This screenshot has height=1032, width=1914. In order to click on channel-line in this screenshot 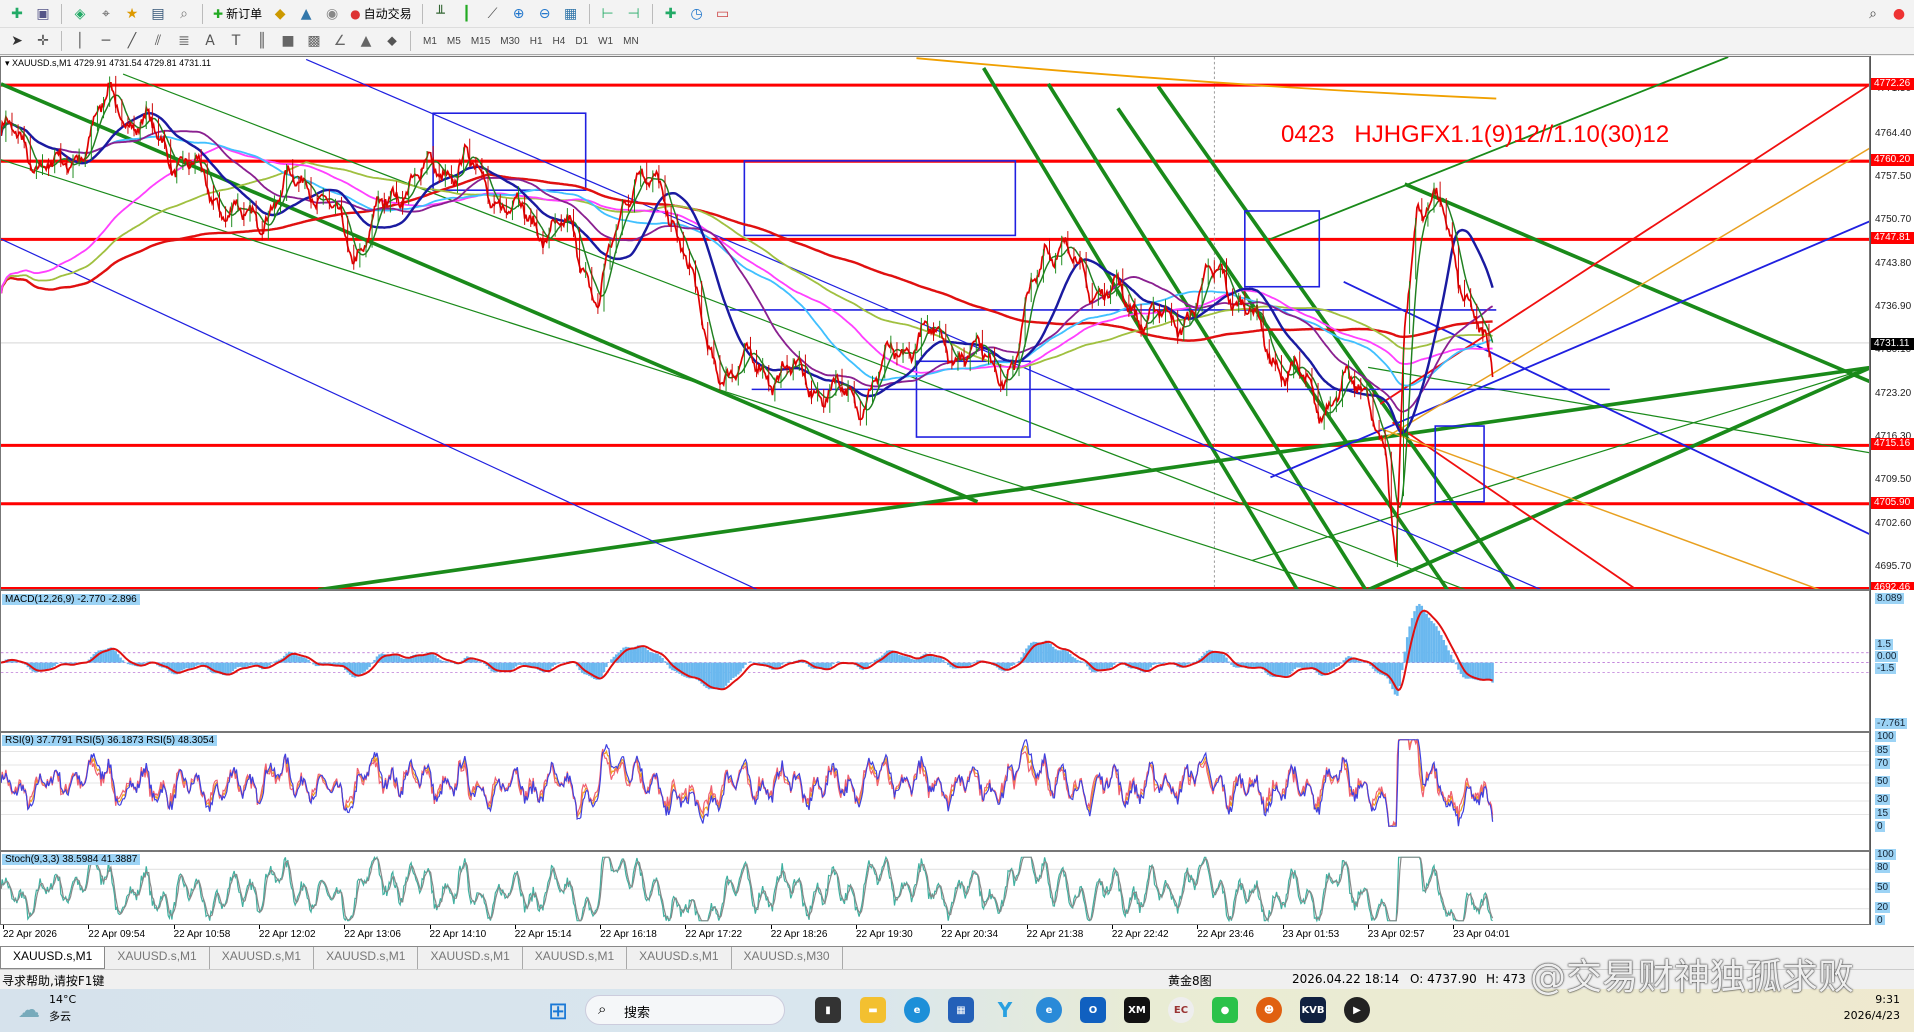, I will do `click(1618, 477)`.